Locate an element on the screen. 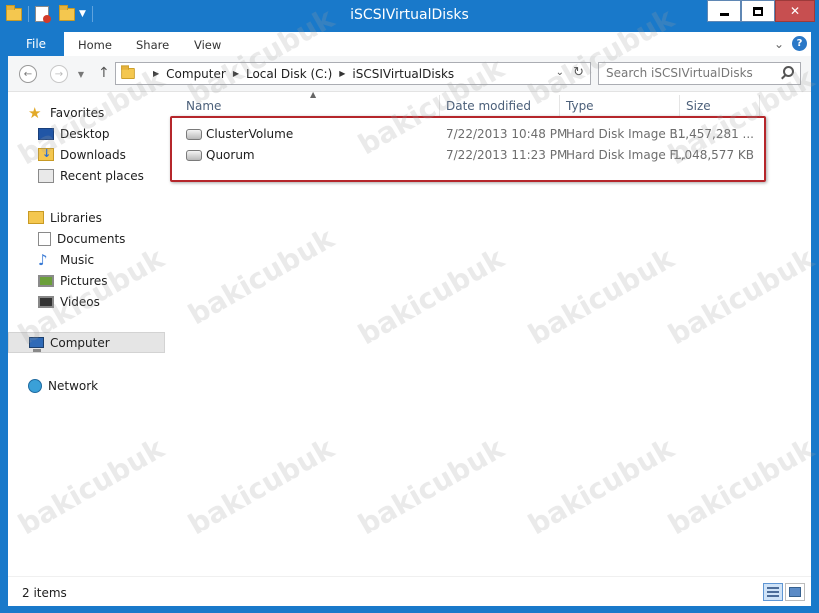  minimize-icon is located at coordinates (724, 14).